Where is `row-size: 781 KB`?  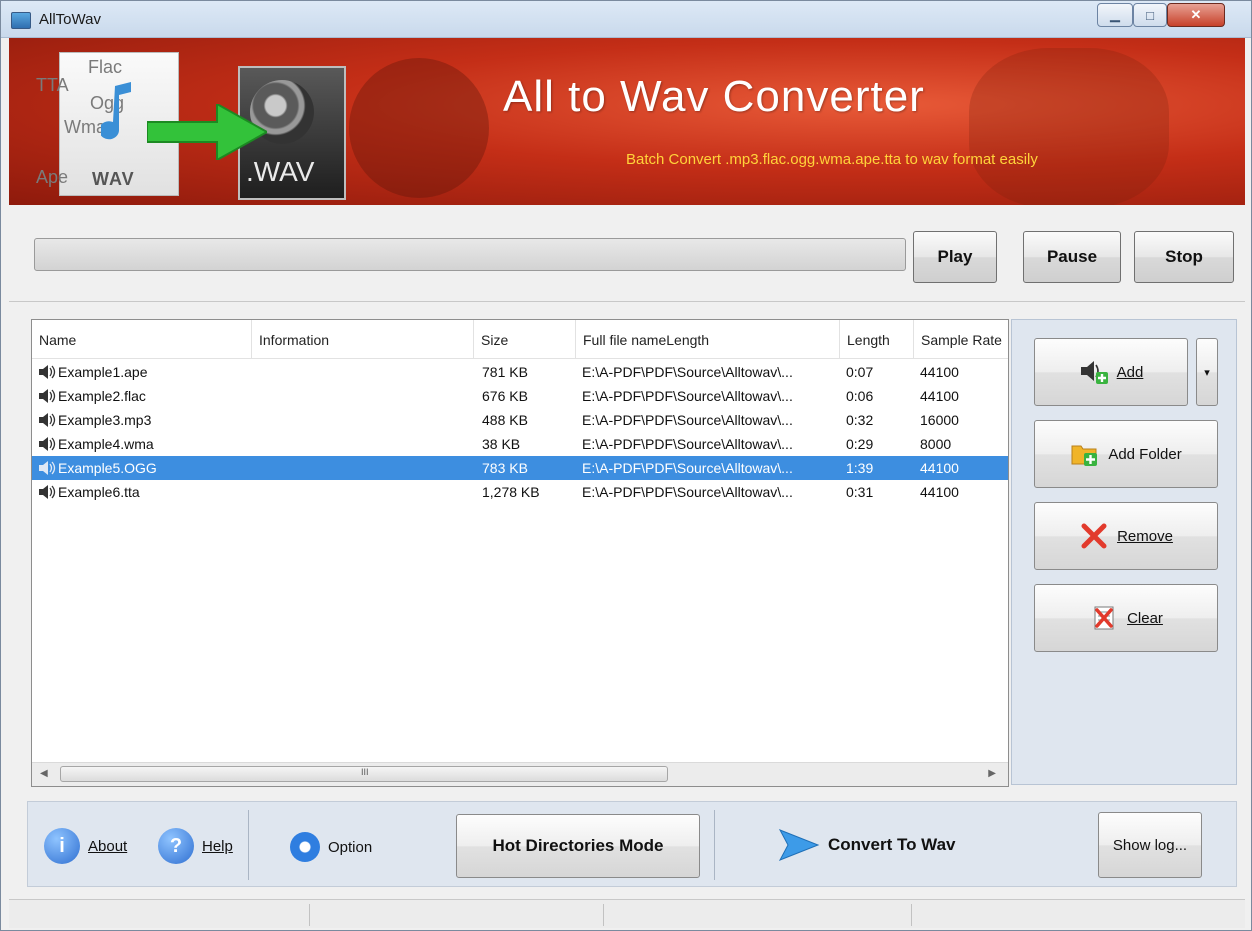 row-size: 781 KB is located at coordinates (505, 372).